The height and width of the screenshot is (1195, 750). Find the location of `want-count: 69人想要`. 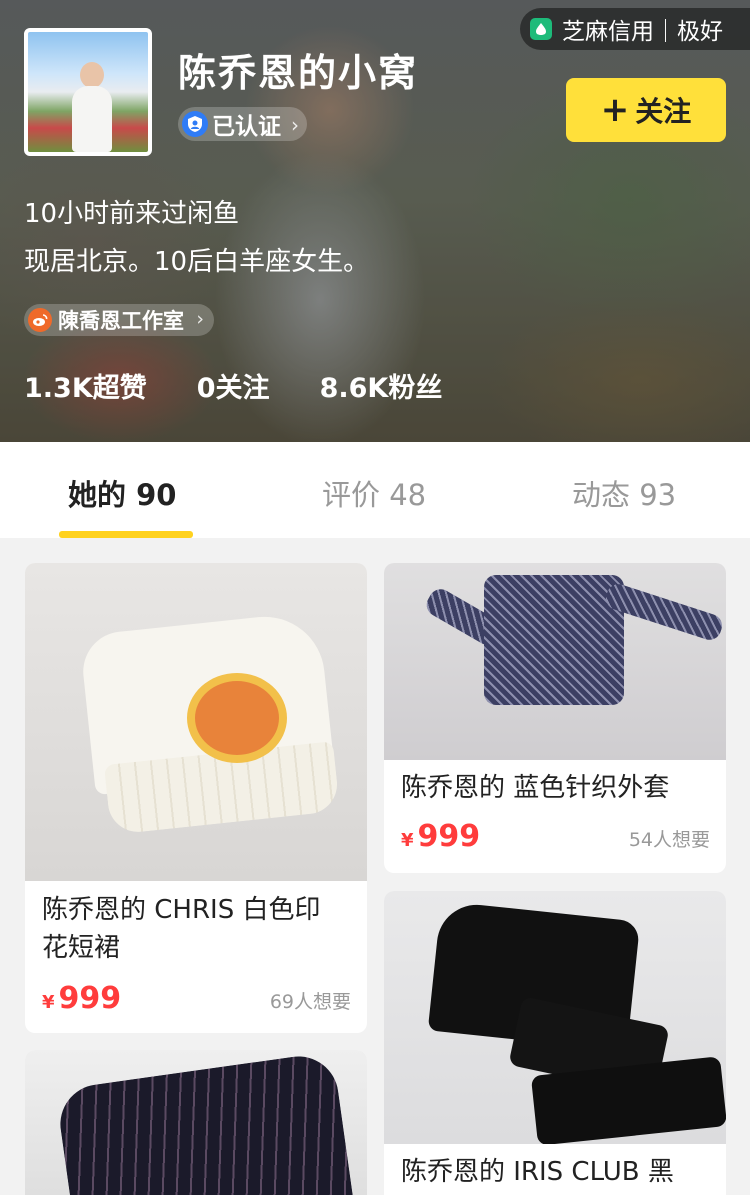

want-count: 69人想要 is located at coordinates (310, 1002).